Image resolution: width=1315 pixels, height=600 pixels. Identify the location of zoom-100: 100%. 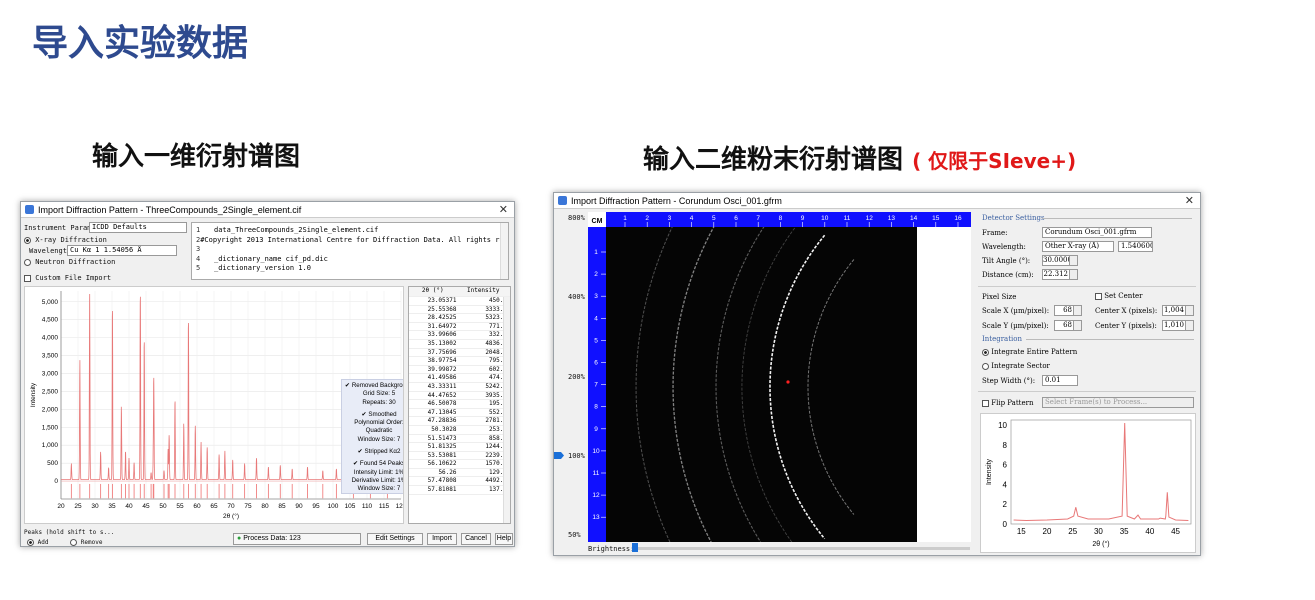
(576, 456).